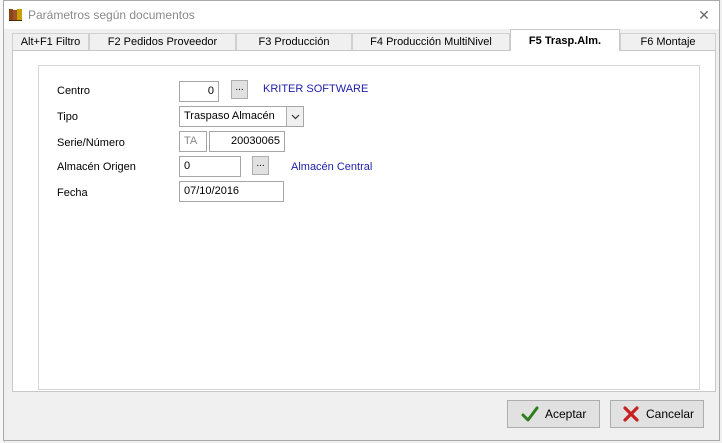 The width and height of the screenshot is (722, 443). What do you see at coordinates (199, 91) in the screenshot?
I see `centro-input: 0` at bounding box center [199, 91].